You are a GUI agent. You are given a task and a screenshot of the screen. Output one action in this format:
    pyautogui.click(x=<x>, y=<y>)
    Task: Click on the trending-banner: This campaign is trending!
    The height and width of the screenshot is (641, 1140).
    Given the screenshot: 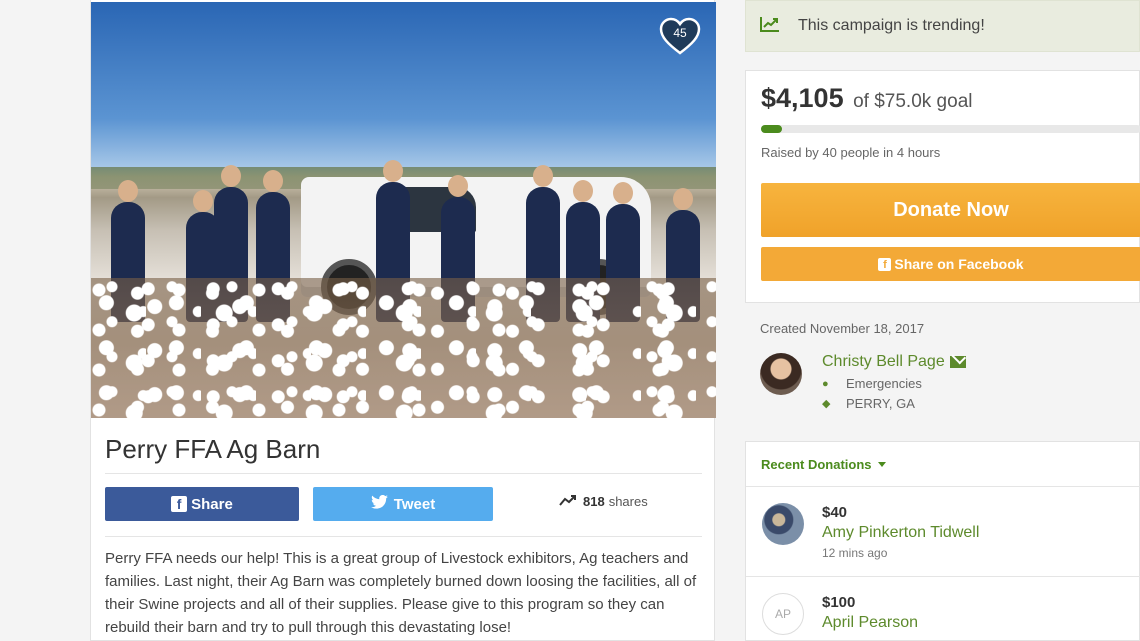 What is the action you would take?
    pyautogui.click(x=942, y=26)
    